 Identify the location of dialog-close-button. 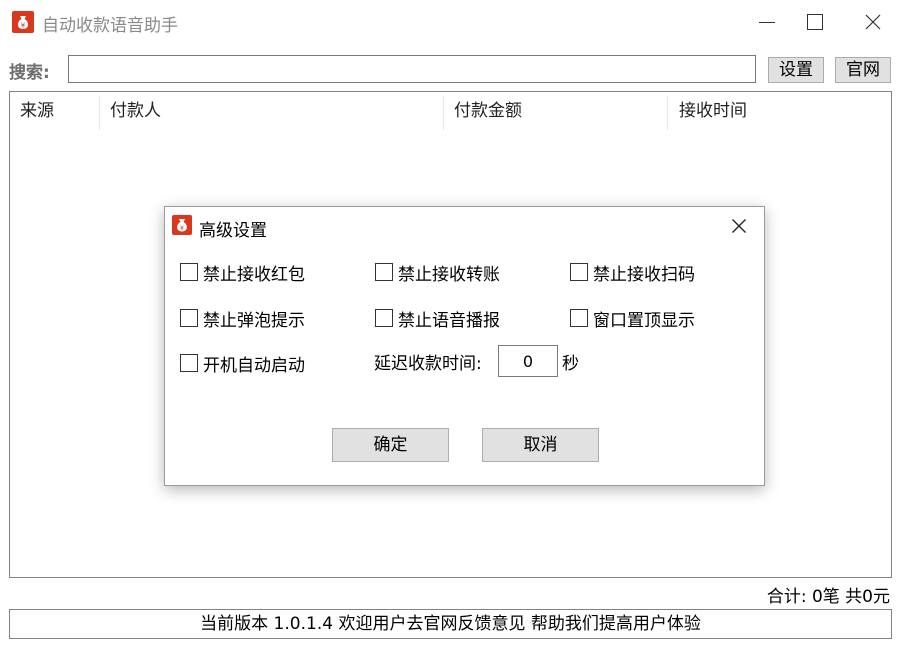
(739, 226).